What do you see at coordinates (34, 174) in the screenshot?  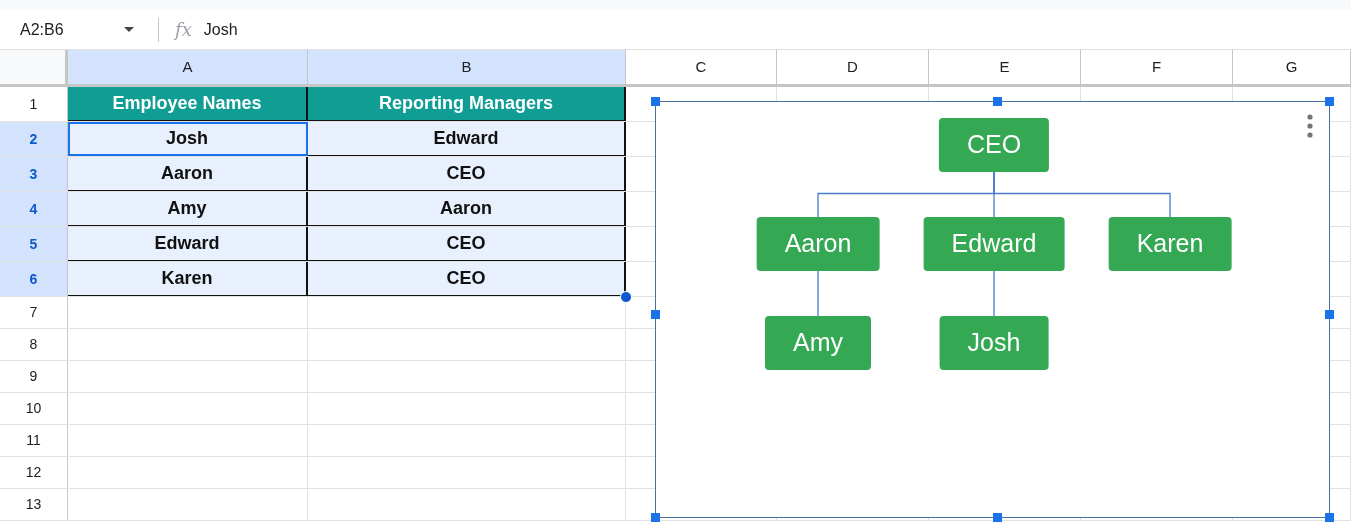 I see `row-header: 3` at bounding box center [34, 174].